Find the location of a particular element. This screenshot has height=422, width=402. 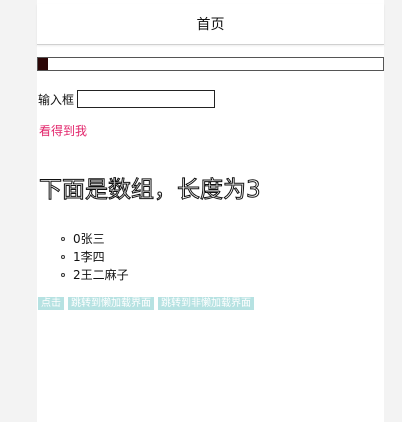

list-item: 1李四 is located at coordinates (95, 257).